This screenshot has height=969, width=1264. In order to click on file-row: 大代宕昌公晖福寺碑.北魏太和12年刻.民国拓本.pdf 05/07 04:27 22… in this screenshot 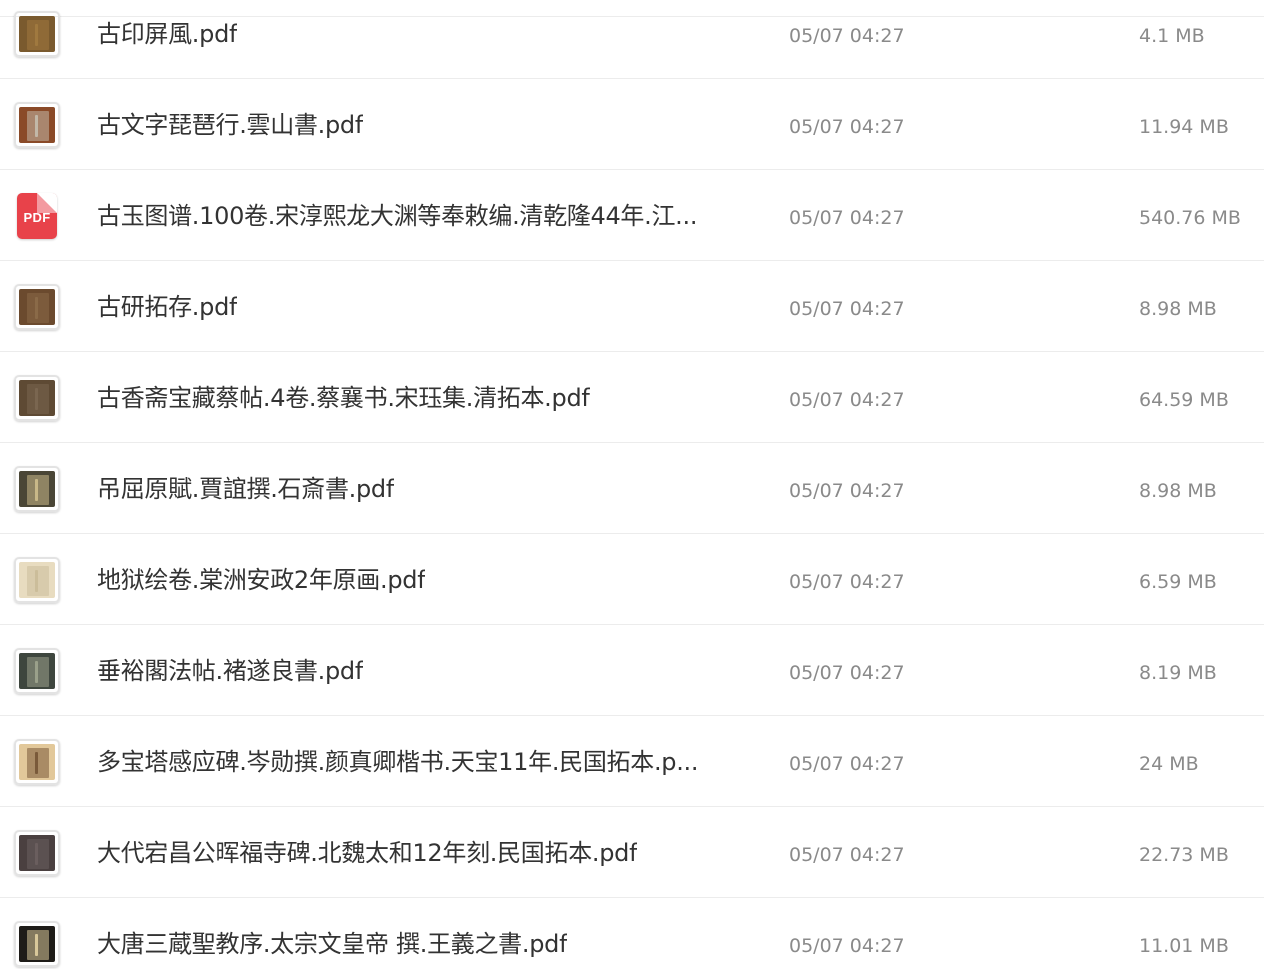, I will do `click(632, 853)`.